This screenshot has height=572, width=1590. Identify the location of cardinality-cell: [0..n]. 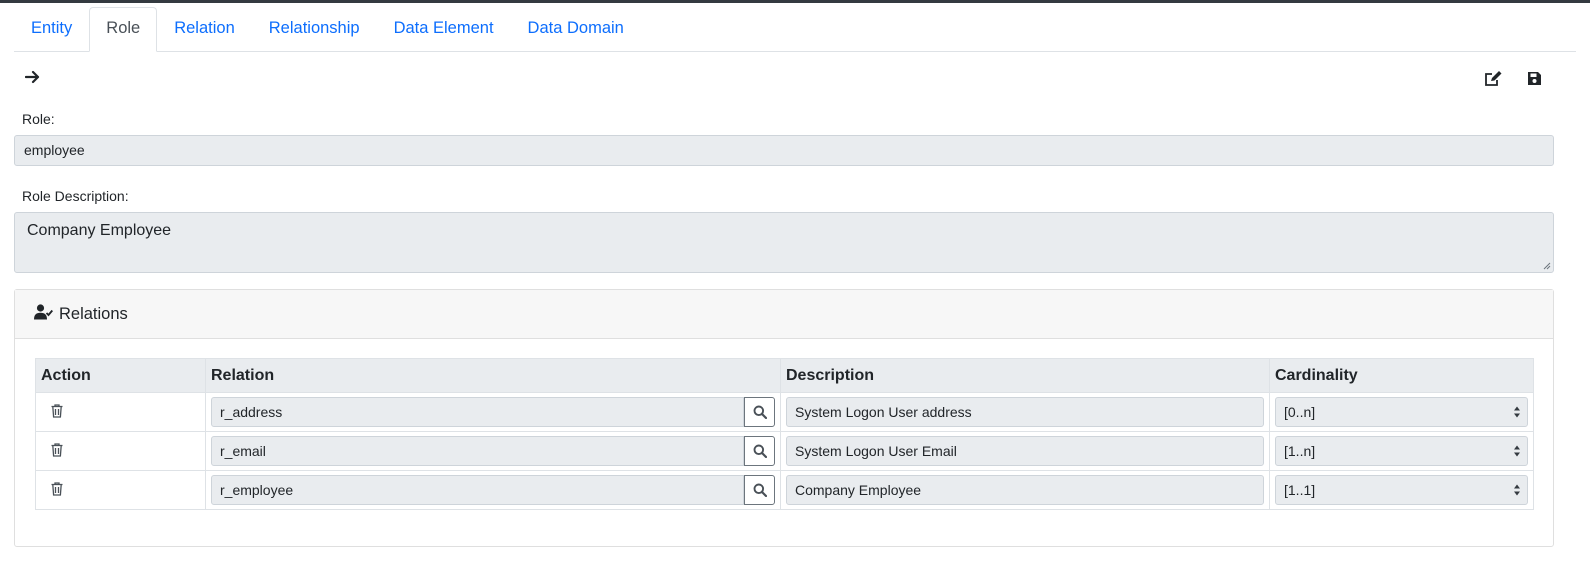
(1401, 412).